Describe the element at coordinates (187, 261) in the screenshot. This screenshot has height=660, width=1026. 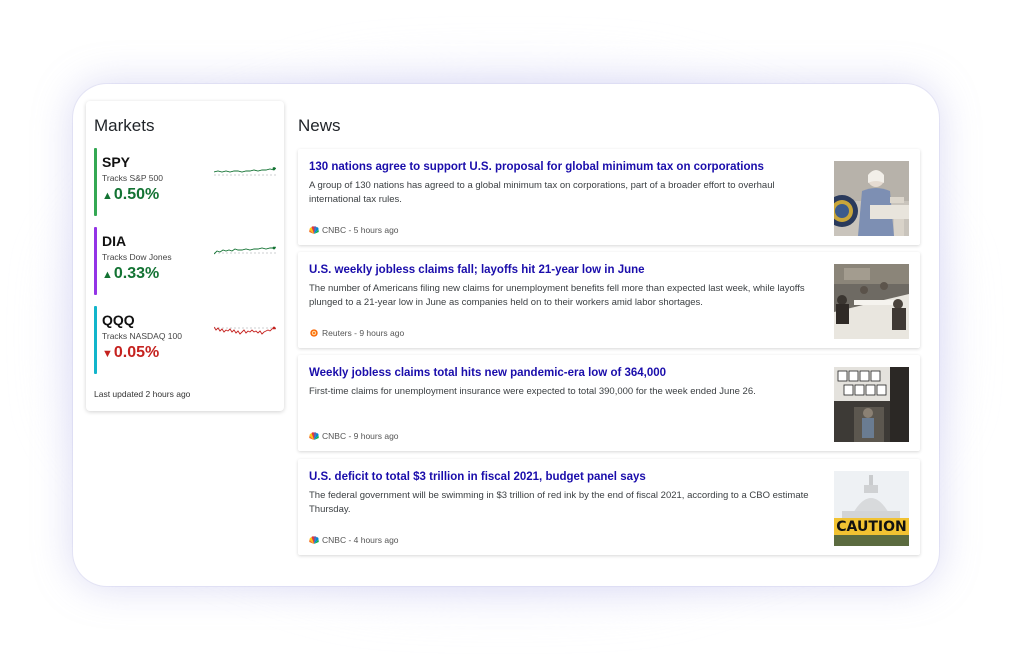
I see `ticker-dia: DIA Tracks Dow Jones ▲0.33%` at that location.